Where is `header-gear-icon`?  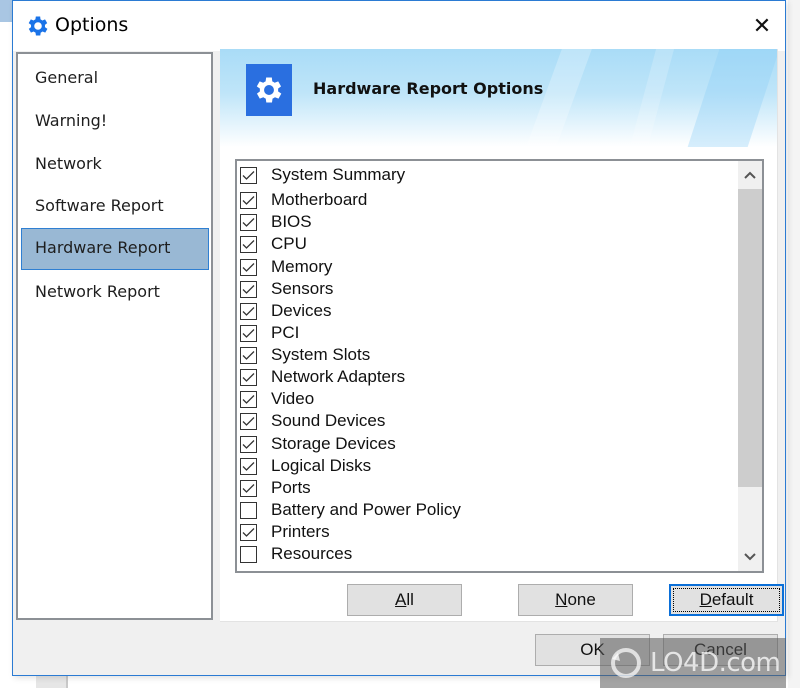 header-gear-icon is located at coordinates (269, 90).